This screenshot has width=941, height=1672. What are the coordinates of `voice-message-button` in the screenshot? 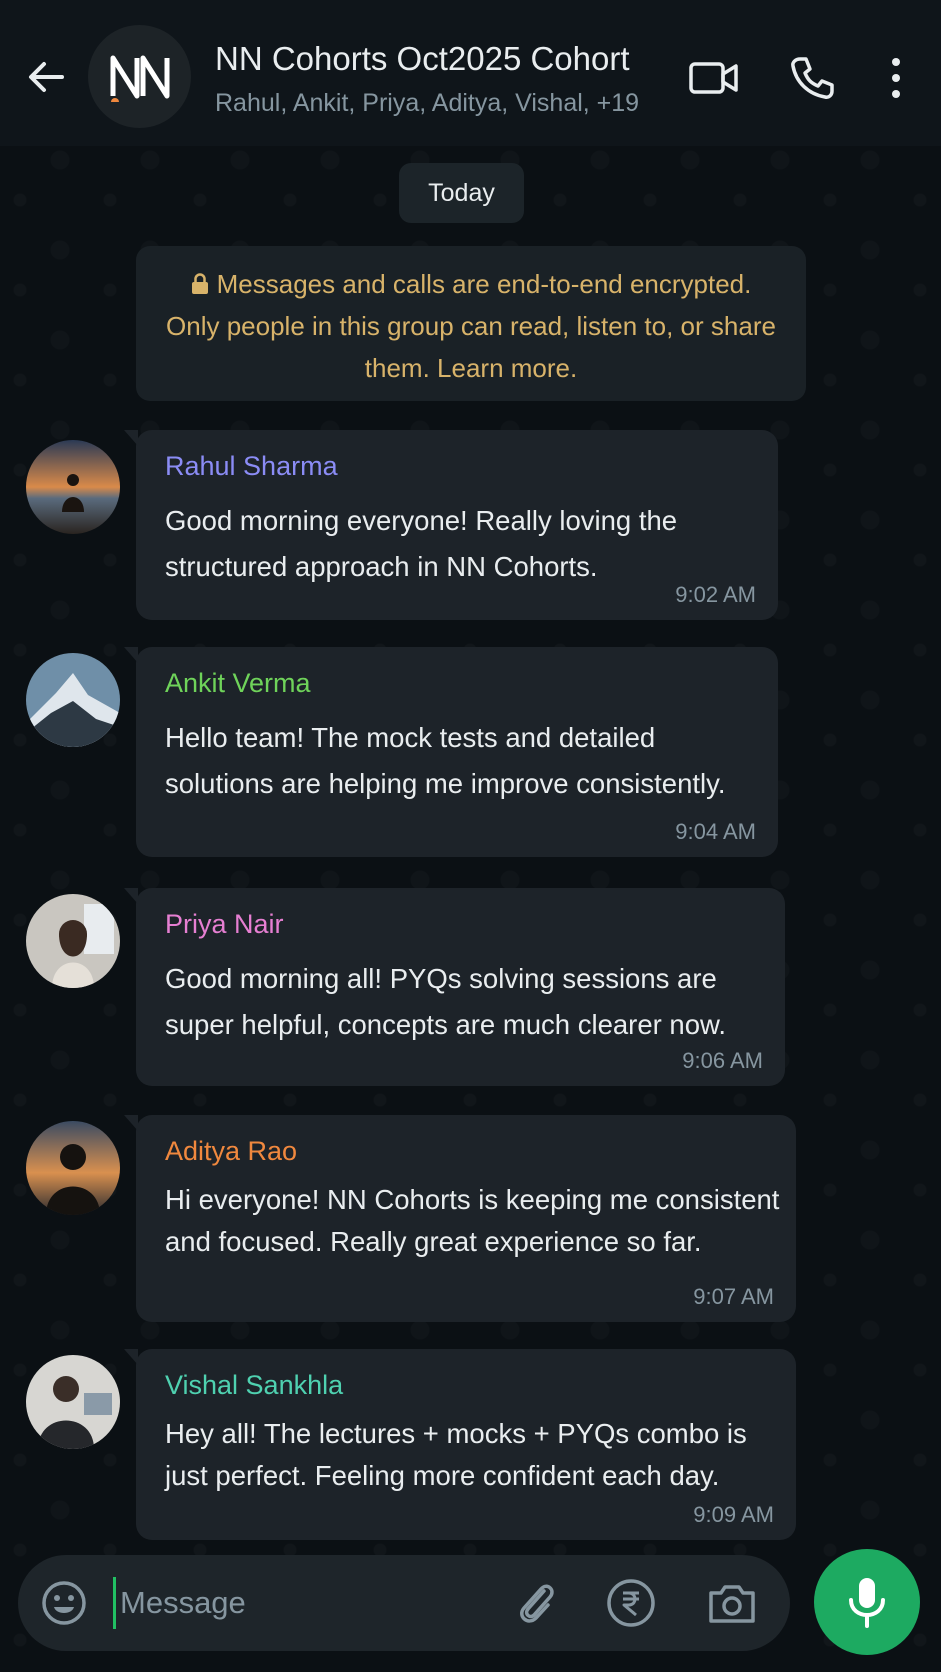 It's located at (867, 1602).